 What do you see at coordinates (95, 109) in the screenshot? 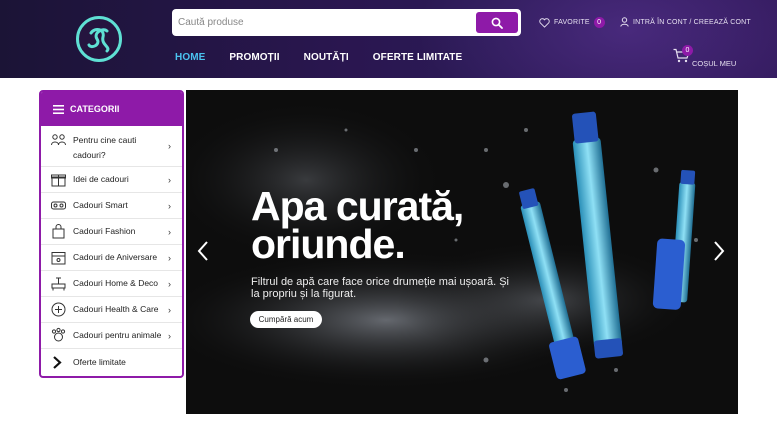
I see `category-menu-title: CATEGORII` at bounding box center [95, 109].